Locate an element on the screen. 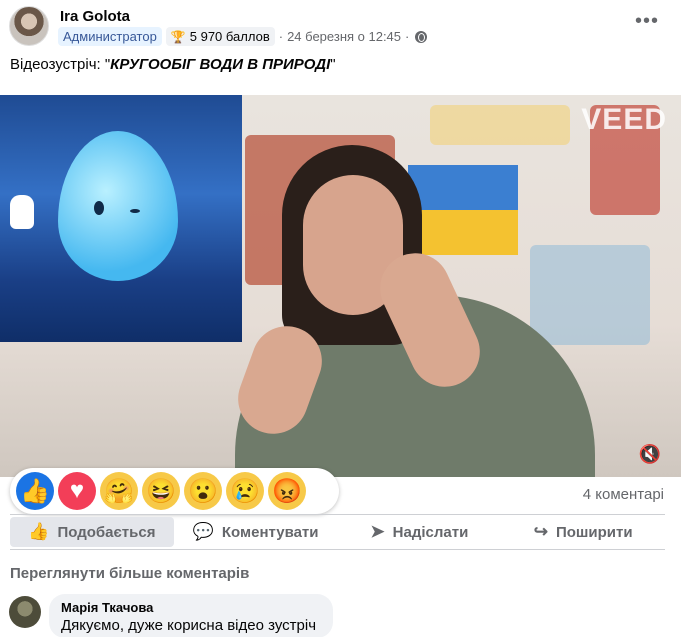 This screenshot has height=637, width=681. comments-count: 4 коментарі is located at coordinates (623, 494).